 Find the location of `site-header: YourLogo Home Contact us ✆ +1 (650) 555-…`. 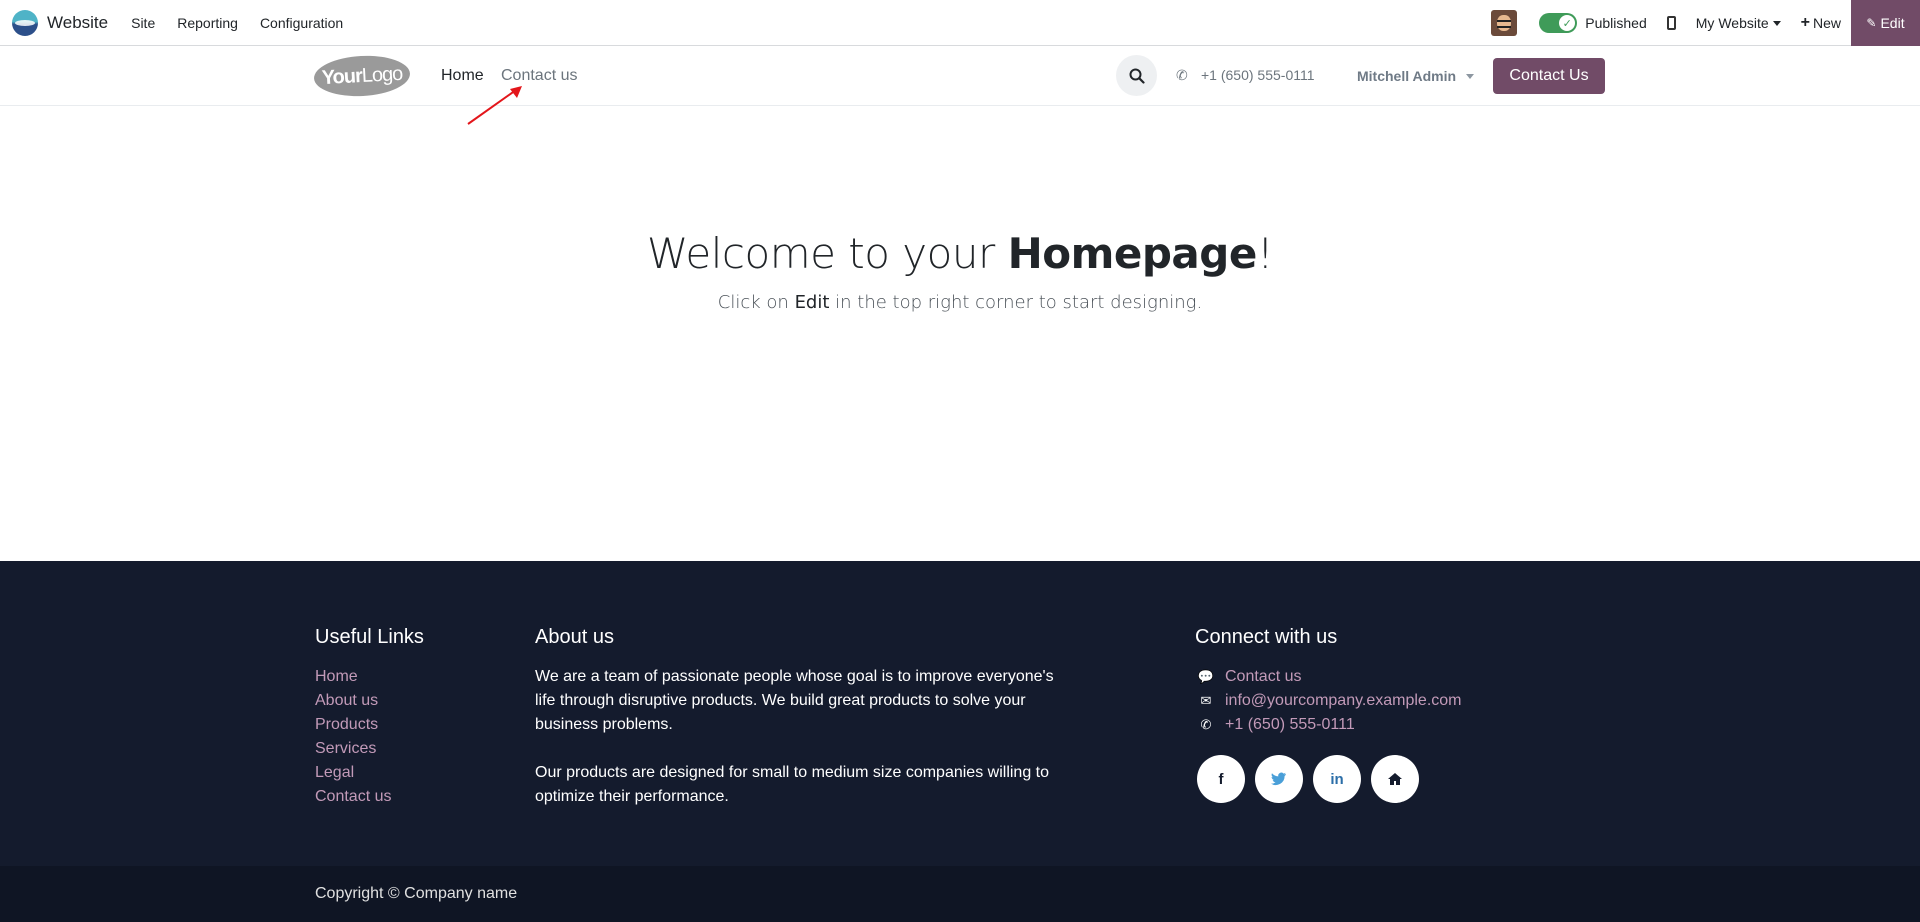

site-header: YourLogo Home Contact us ✆ +1 (650) 555-… is located at coordinates (960, 76).